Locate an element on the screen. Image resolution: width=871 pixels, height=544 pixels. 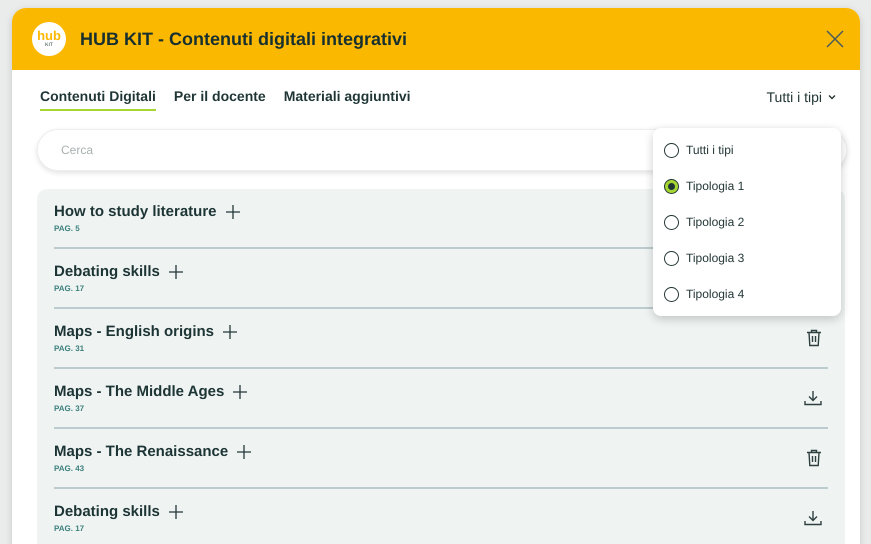
type-option: Tipologia 3 is located at coordinates (747, 258).